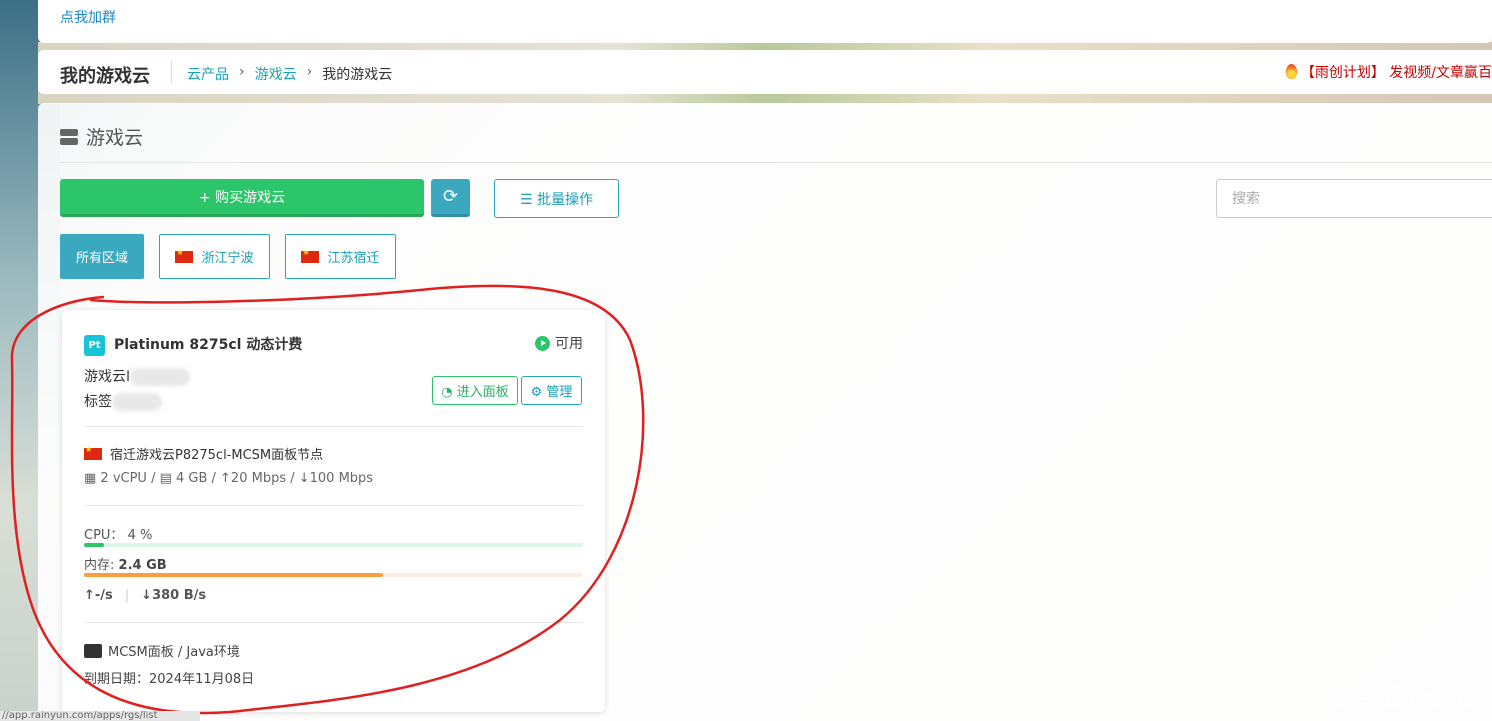  What do you see at coordinates (1291, 71) in the screenshot?
I see `flame-icon` at bounding box center [1291, 71].